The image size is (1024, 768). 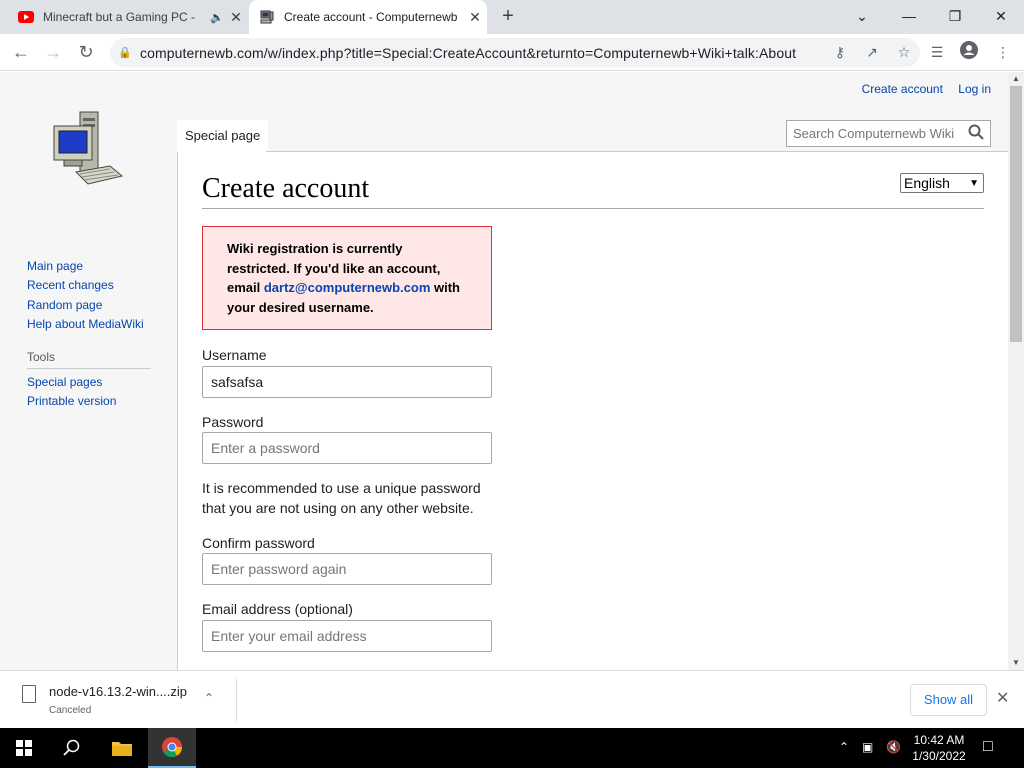 I want to click on key-icon: ⚷, so click(x=840, y=52).